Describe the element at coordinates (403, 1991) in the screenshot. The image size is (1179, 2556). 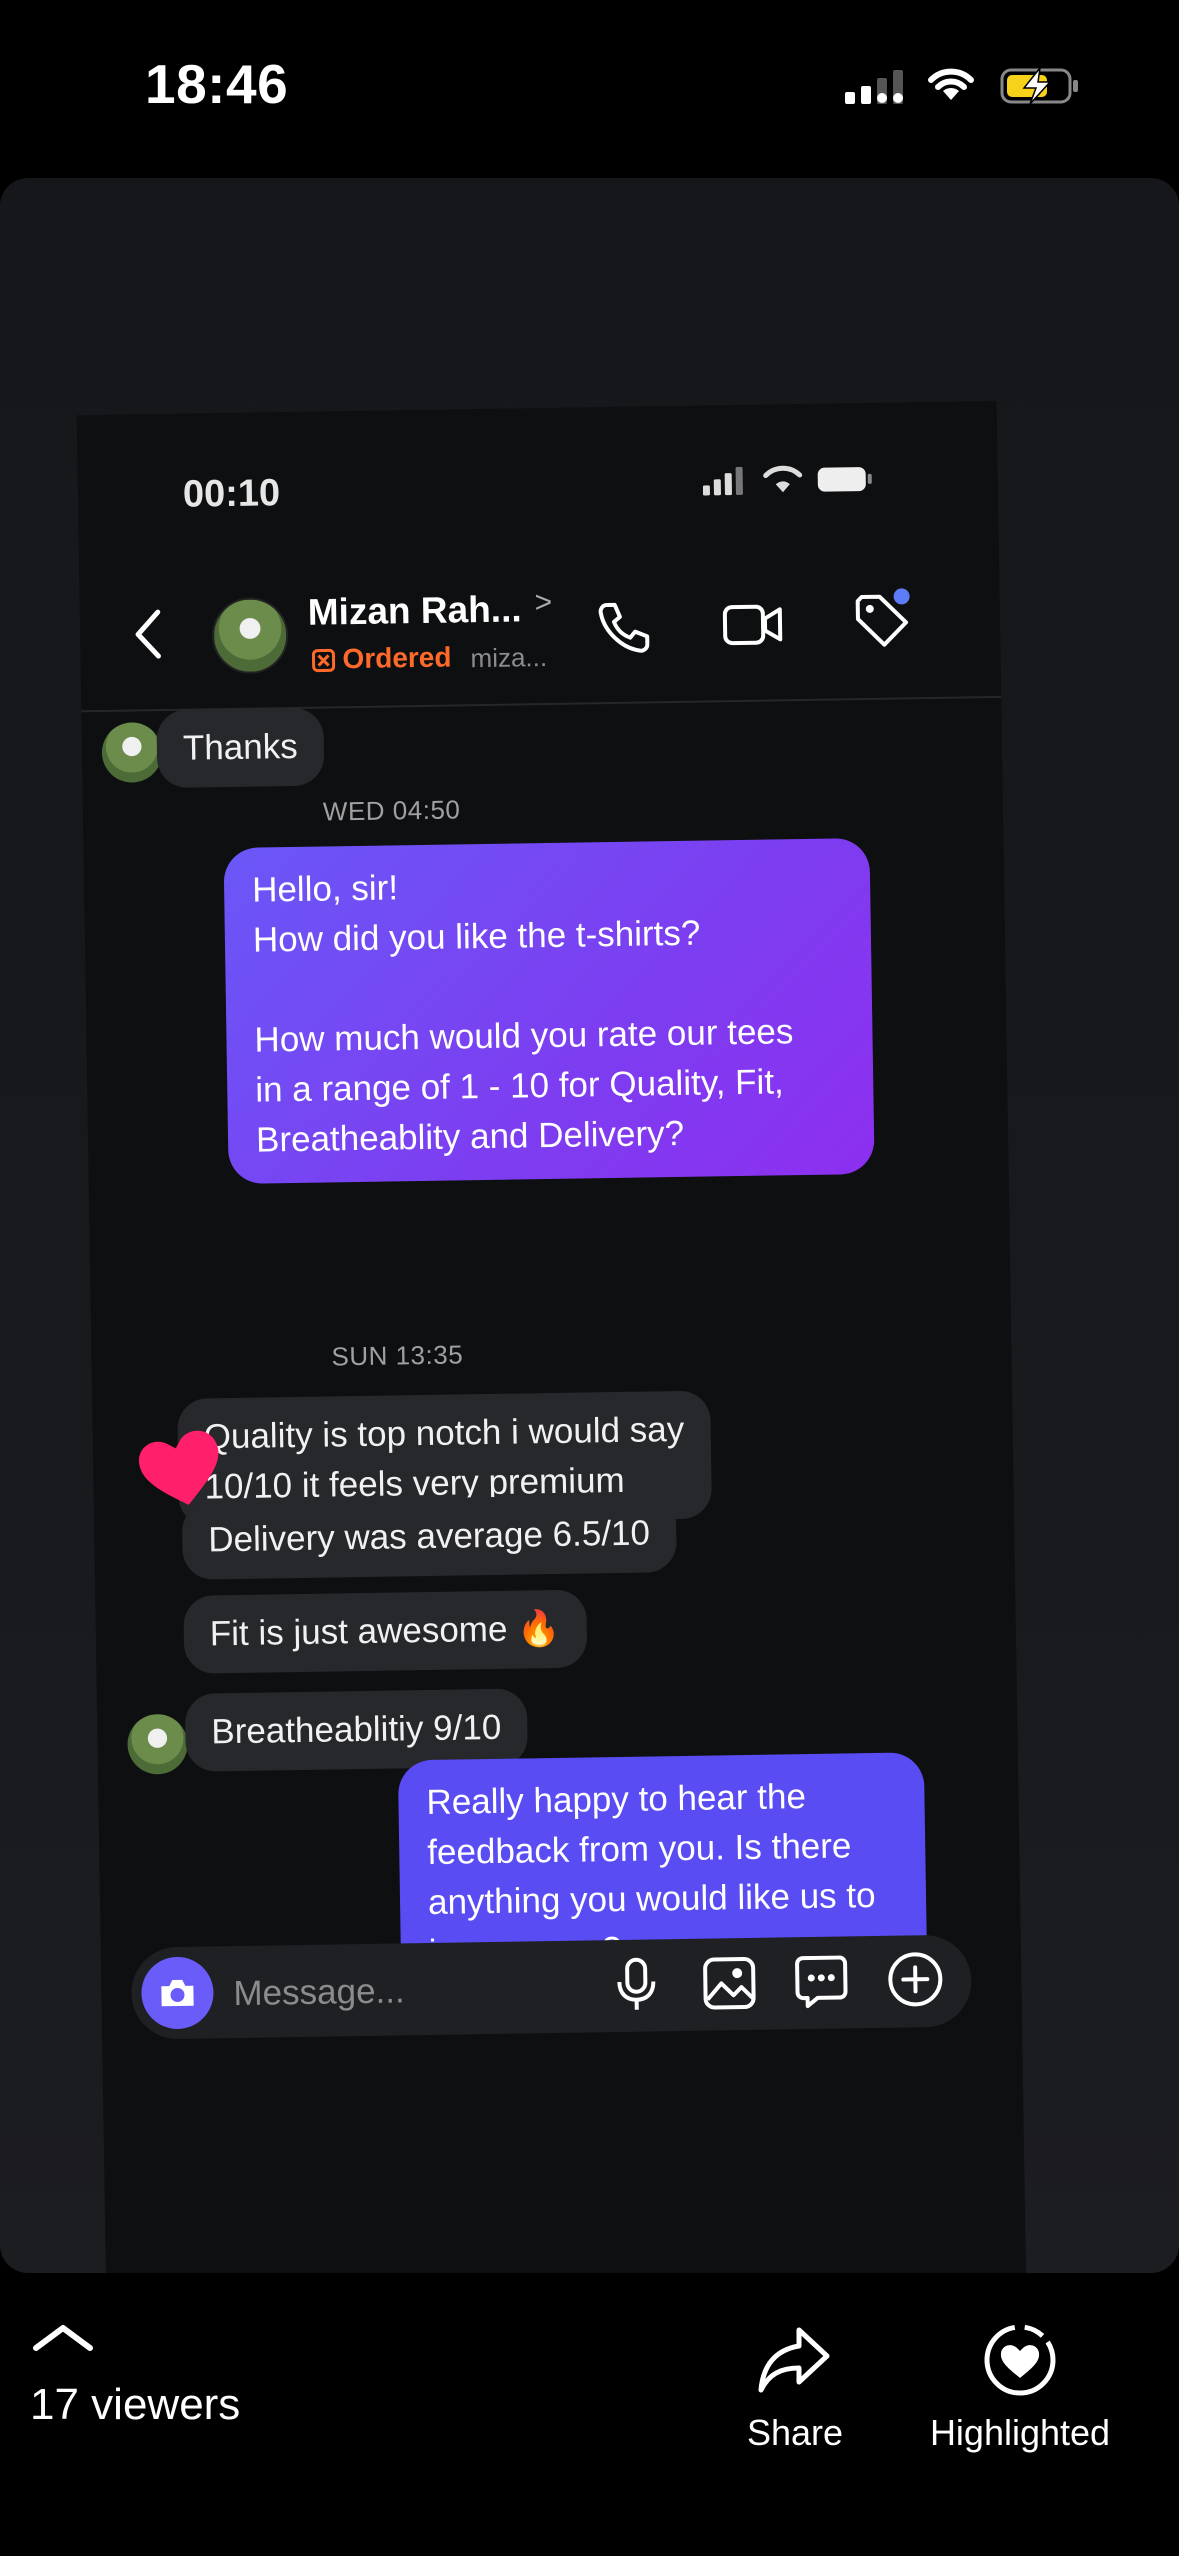
I see `message-input` at that location.